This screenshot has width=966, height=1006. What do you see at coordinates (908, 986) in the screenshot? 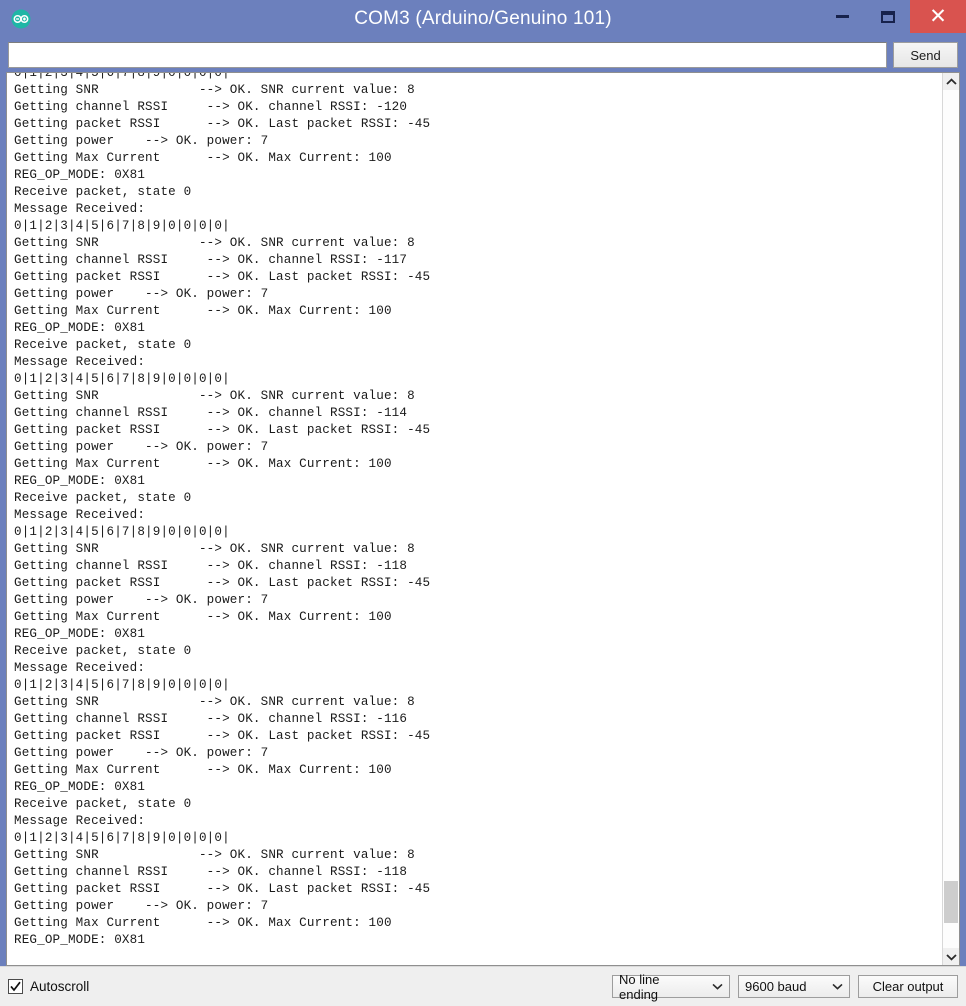
I see `clear-output-button: Clear output` at bounding box center [908, 986].